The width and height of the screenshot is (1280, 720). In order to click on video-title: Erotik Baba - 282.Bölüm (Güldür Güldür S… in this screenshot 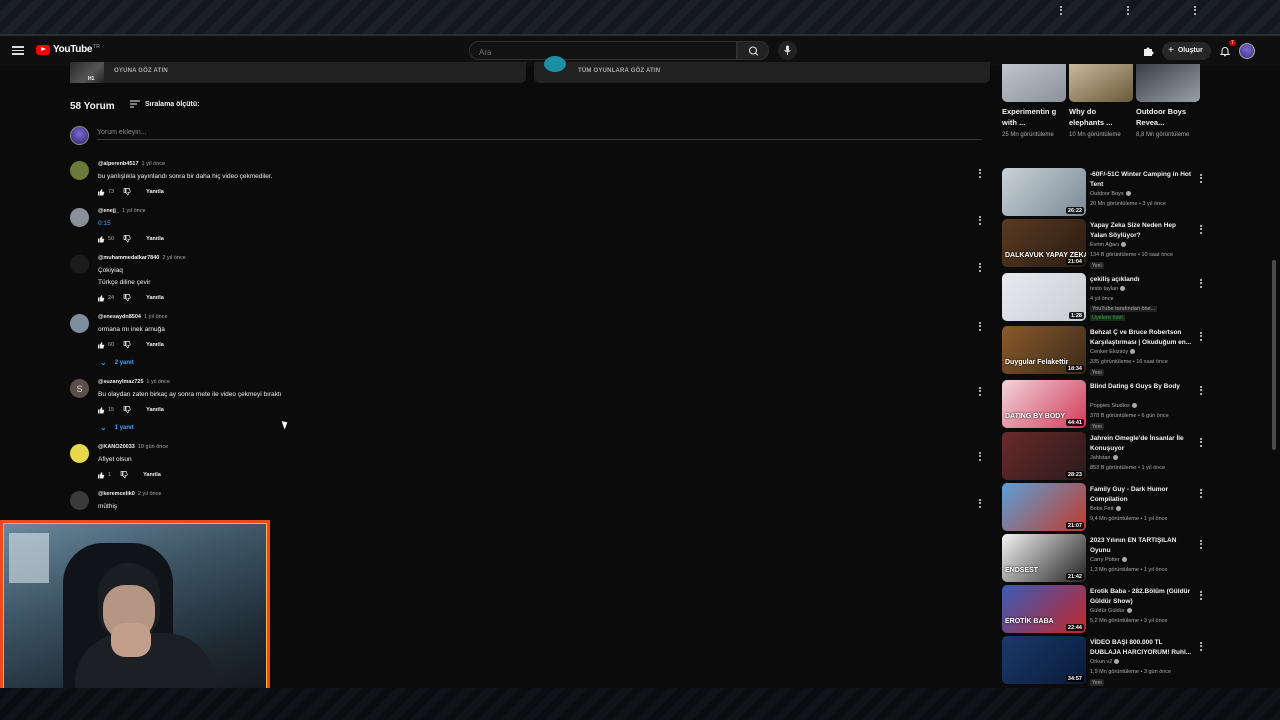, I will do `click(1142, 597)`.